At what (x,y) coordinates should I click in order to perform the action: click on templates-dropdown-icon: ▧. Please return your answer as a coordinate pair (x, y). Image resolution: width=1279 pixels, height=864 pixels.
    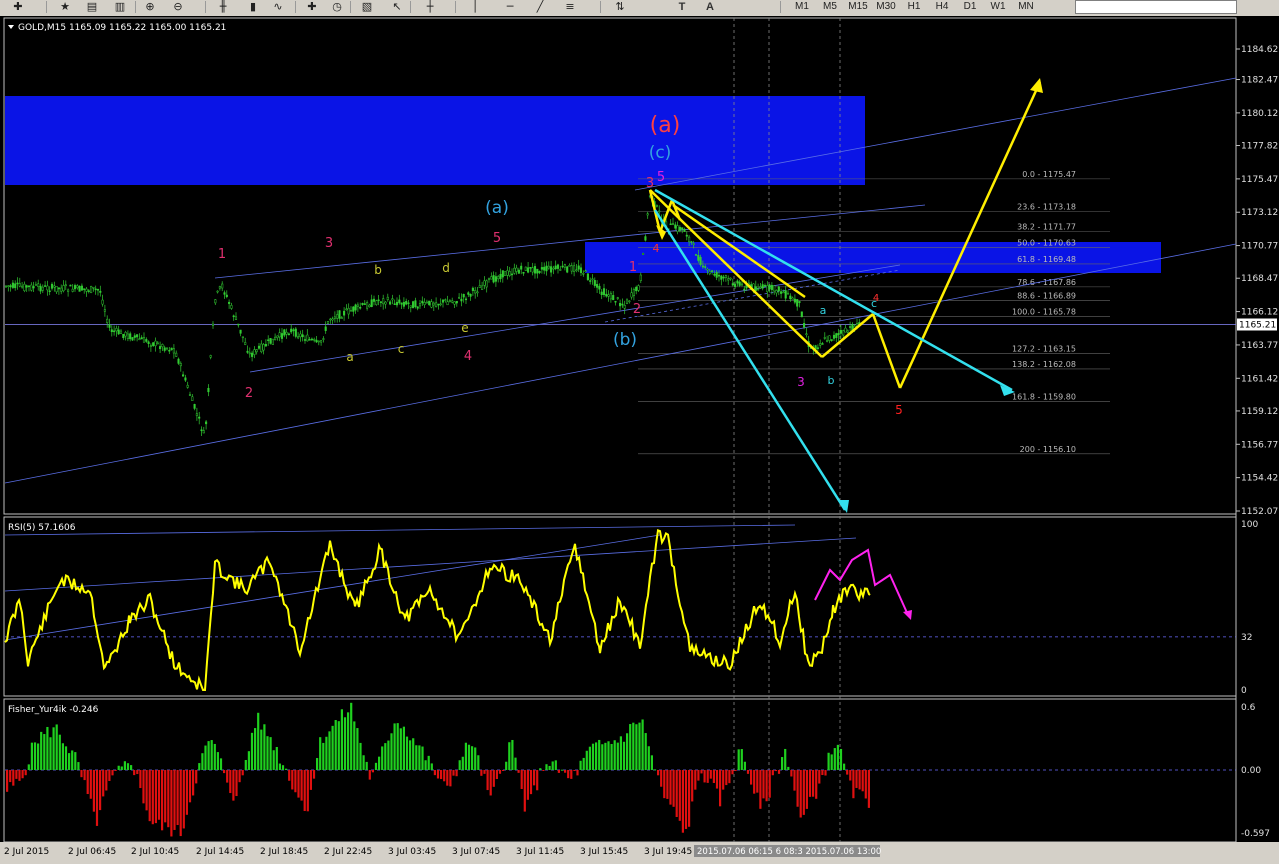
    Looking at the image, I should click on (367, 7).